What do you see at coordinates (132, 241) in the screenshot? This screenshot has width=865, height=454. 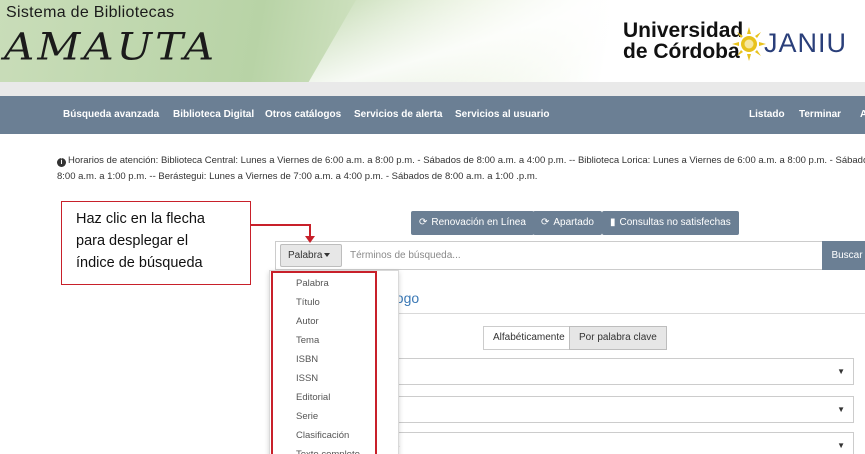 I see `callout-line-2: para desplegar el` at bounding box center [132, 241].